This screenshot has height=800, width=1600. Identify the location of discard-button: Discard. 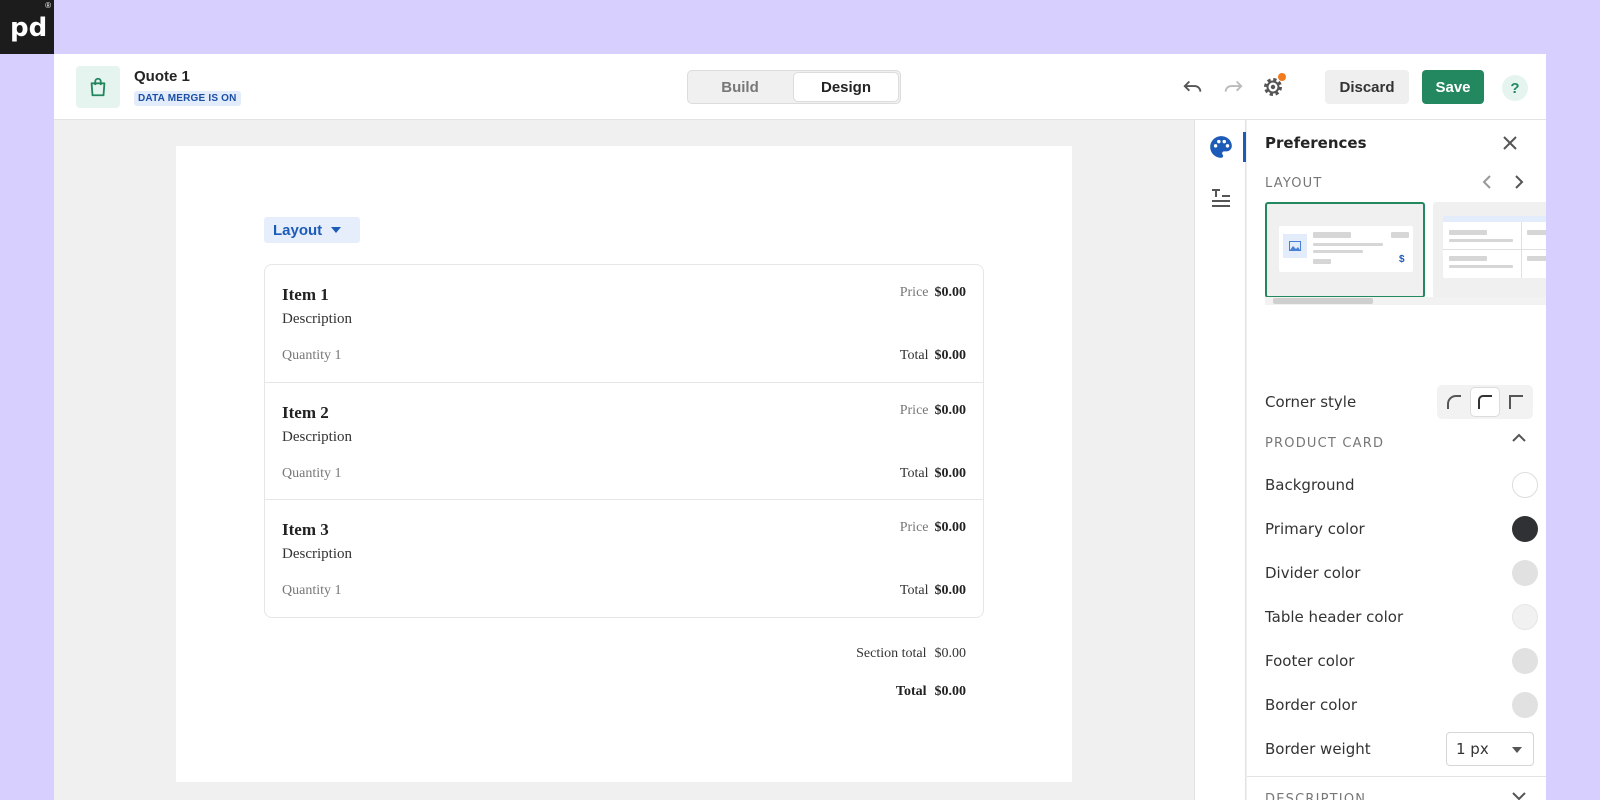
(1367, 87).